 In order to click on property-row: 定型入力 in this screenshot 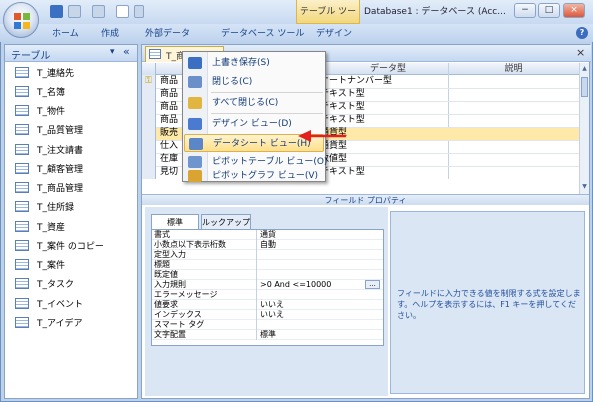, I will do `click(267, 255)`.